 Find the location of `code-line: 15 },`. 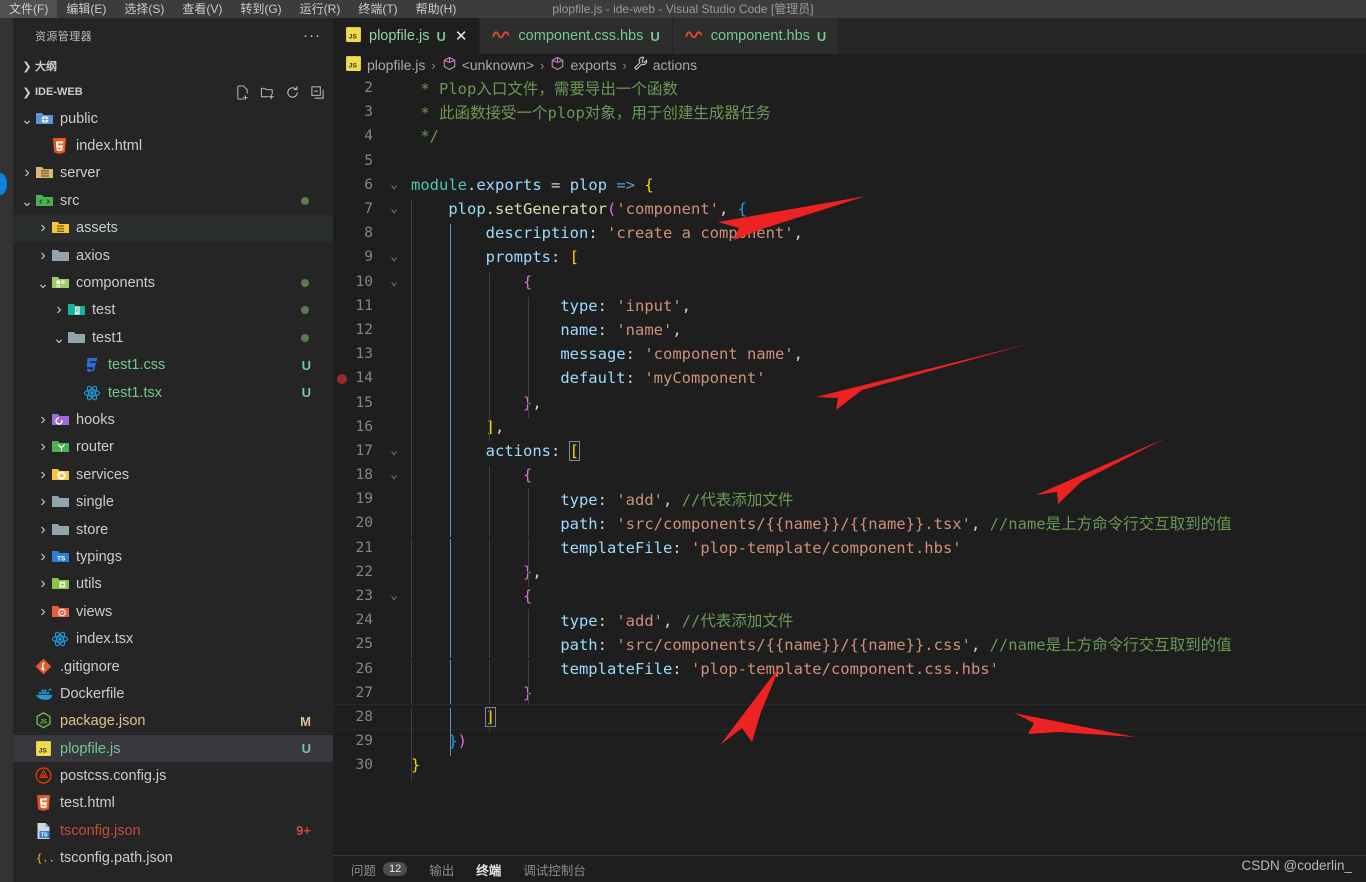

code-line: 15 }, is located at coordinates (849, 404).